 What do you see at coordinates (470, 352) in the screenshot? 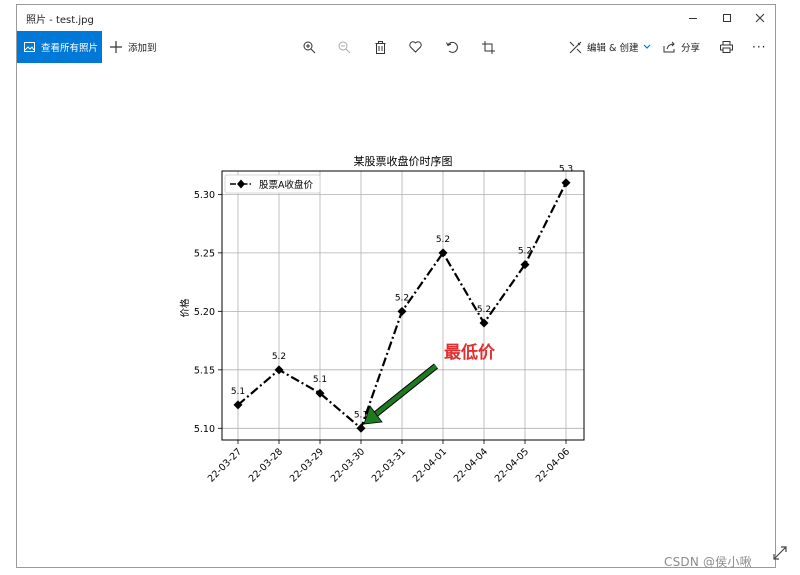
I see `annotation-text: 最低价` at bounding box center [470, 352].